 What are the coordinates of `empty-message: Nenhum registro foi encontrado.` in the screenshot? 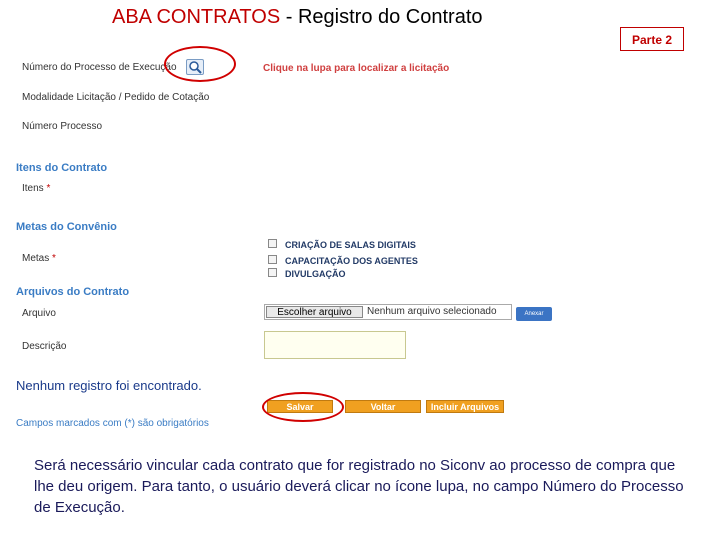 It's located at (109, 385).